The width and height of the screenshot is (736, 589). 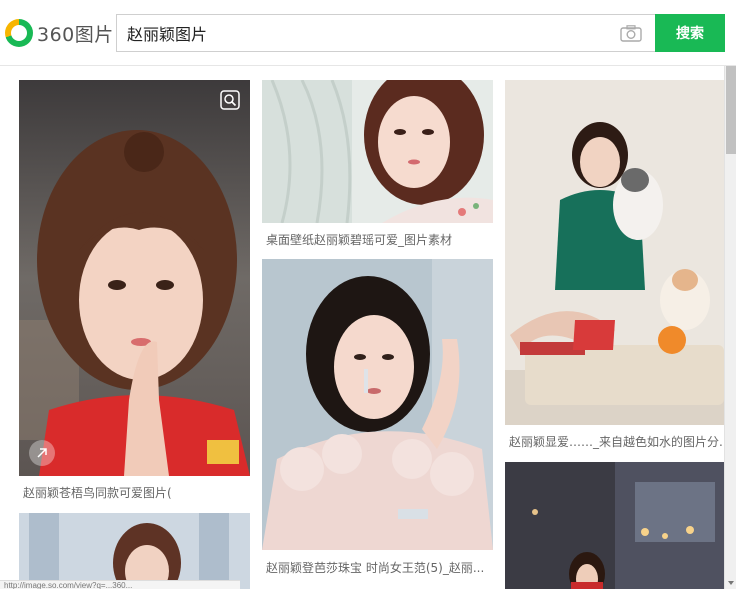 What do you see at coordinates (19, 33) in the screenshot?
I see `logo-icon` at bounding box center [19, 33].